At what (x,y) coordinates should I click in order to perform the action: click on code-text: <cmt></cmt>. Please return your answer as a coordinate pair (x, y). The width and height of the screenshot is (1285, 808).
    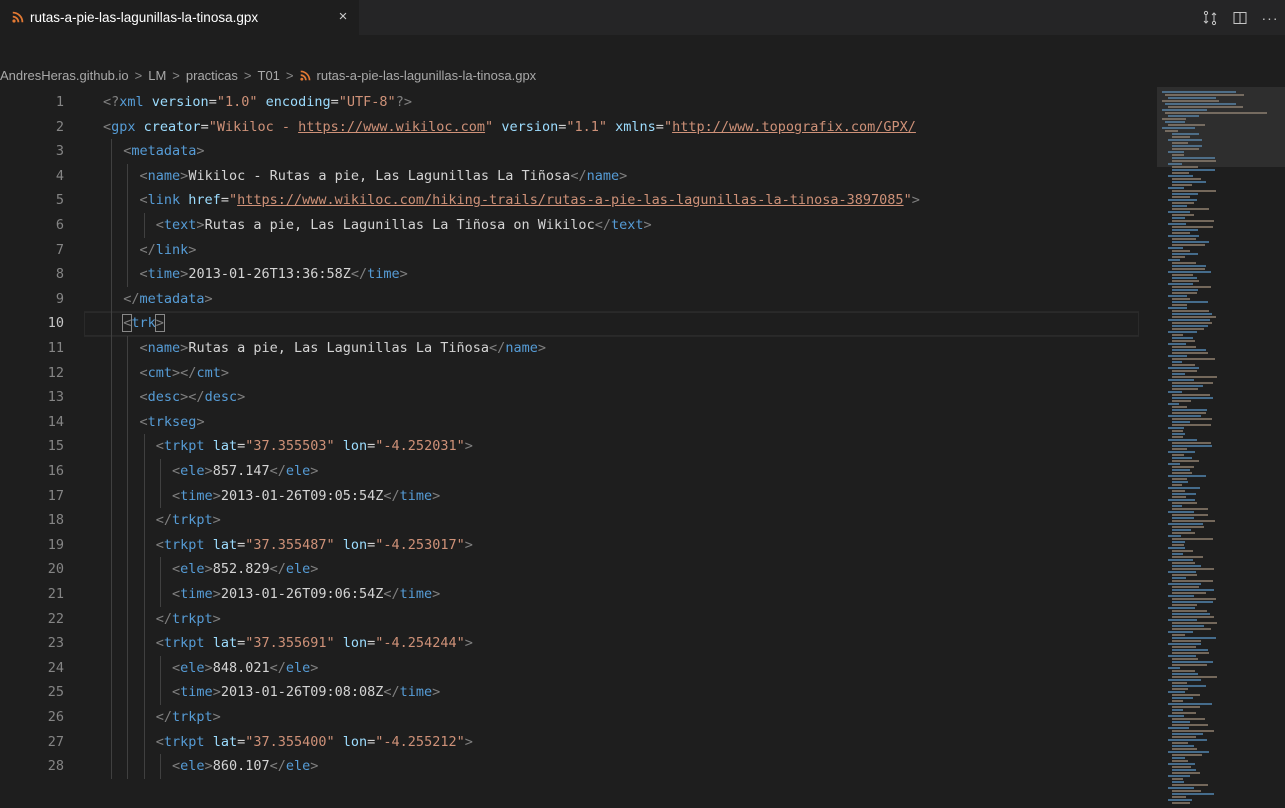
    Looking at the image, I should click on (184, 373).